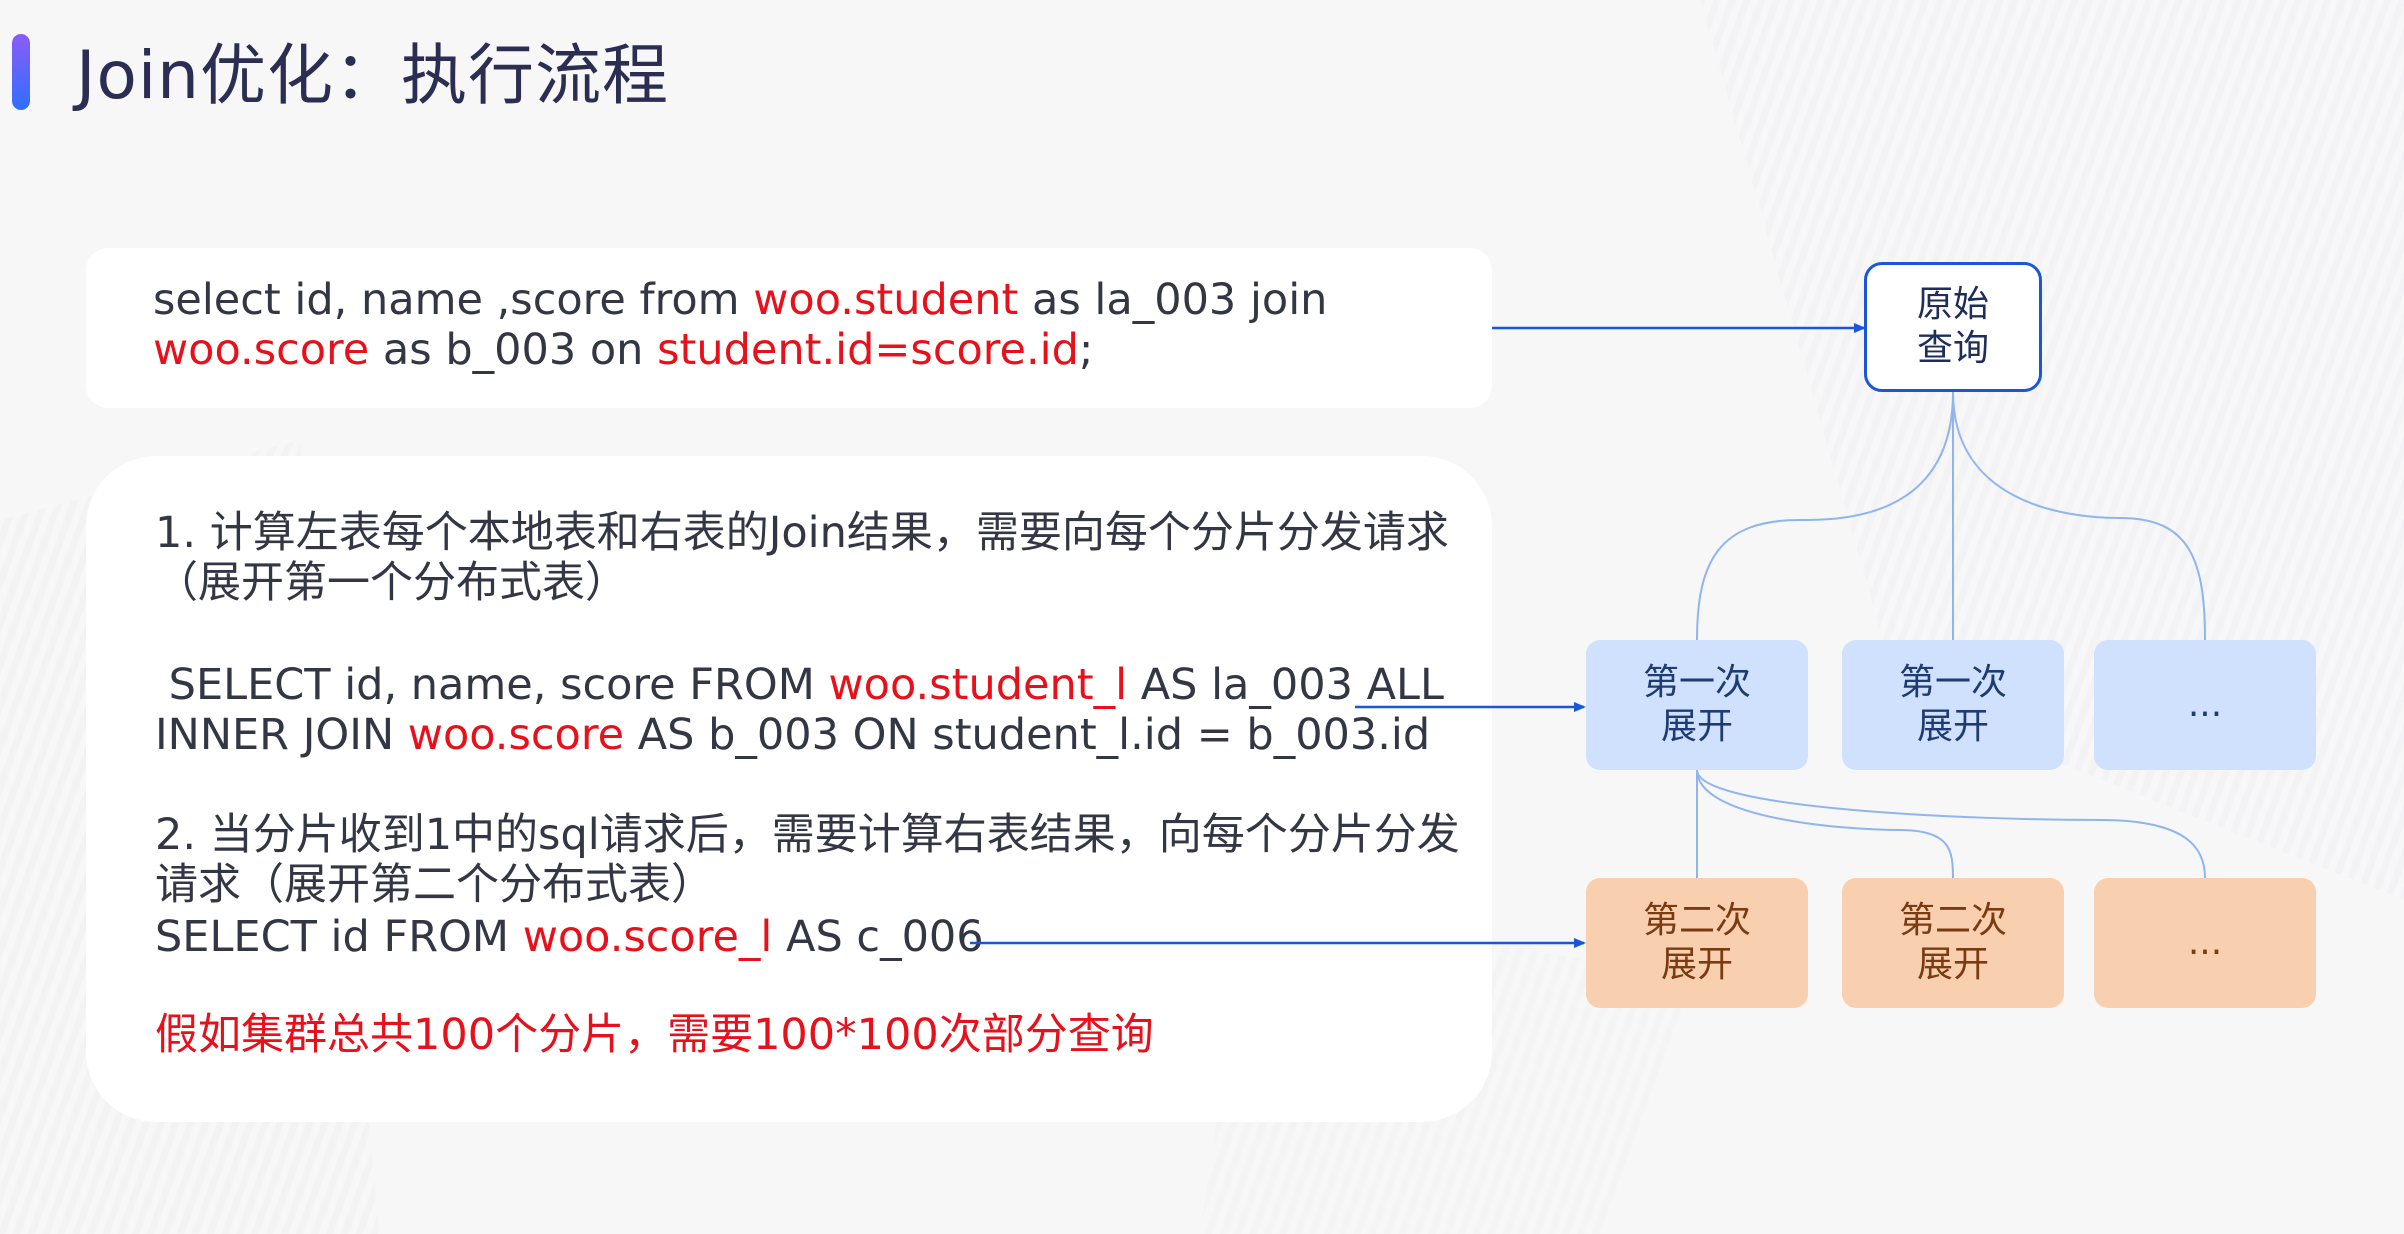 Image resolution: width=2404 pixels, height=1234 pixels. I want to click on step2-description: 2. 当分片收到1中的sql请求后，需要计算右表结果，向每个分片分发, so click(807, 835).